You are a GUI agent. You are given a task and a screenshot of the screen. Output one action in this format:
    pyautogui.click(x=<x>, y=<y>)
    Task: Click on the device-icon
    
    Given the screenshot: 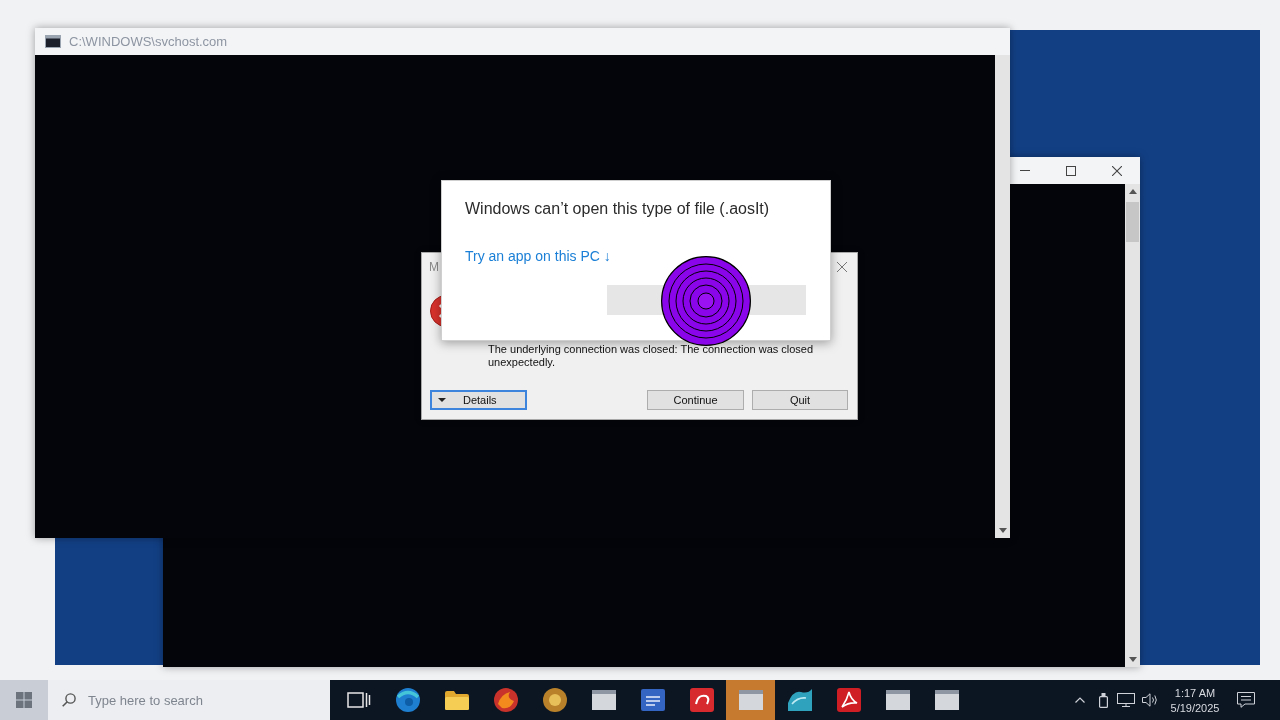 What is the action you would take?
    pyautogui.click(x=1103, y=700)
    